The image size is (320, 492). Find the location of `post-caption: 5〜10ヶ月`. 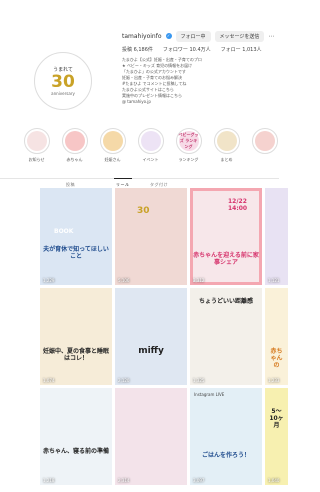

post-caption: 5〜10ヶ月 is located at coordinates (276, 418).